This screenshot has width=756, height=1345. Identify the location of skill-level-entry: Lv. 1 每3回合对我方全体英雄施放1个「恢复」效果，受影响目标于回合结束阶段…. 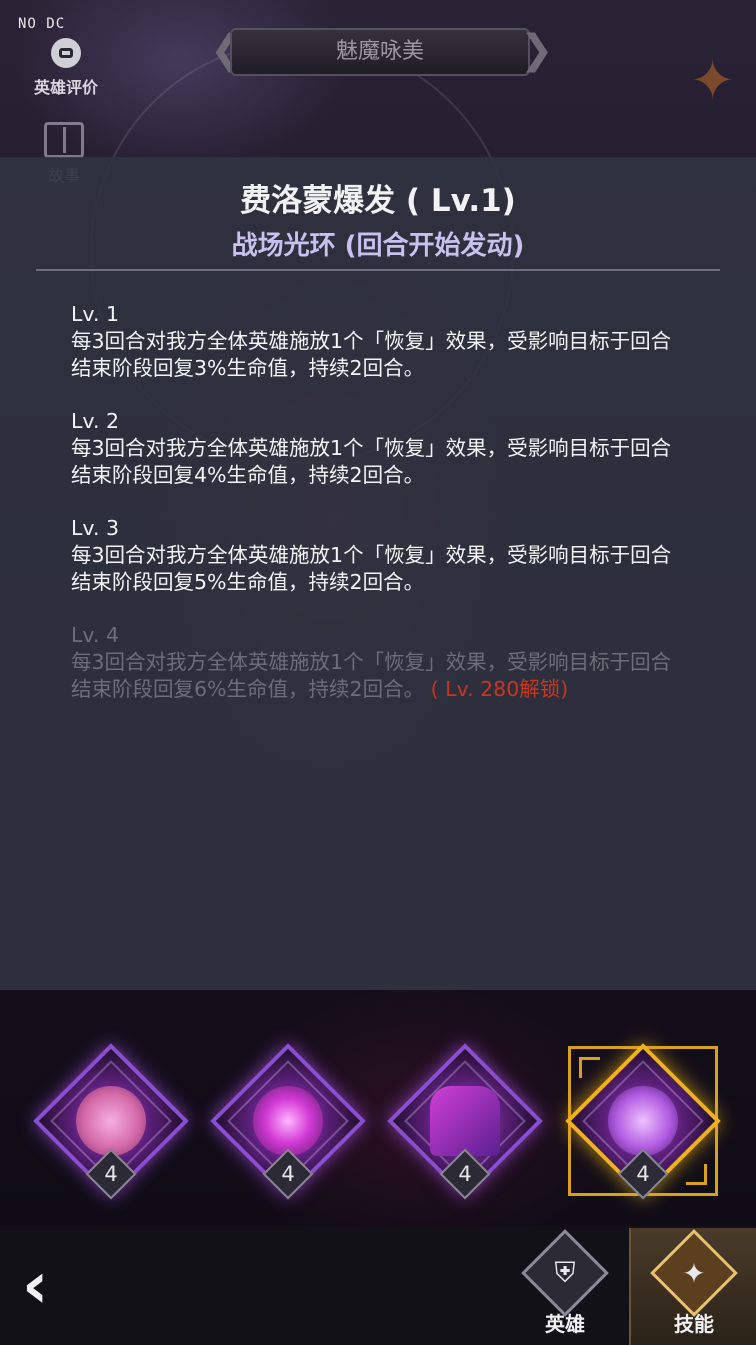
(381, 341).